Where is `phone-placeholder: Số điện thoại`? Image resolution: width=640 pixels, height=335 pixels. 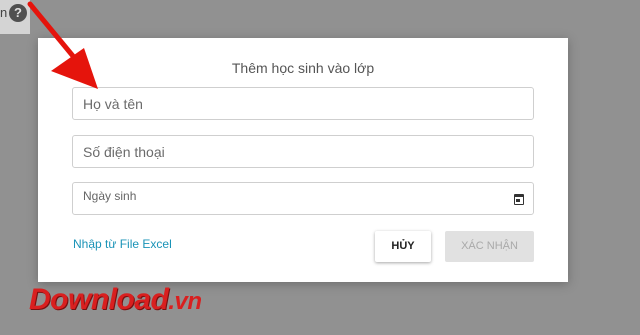
phone-placeholder: Số điện thoại is located at coordinates (124, 152).